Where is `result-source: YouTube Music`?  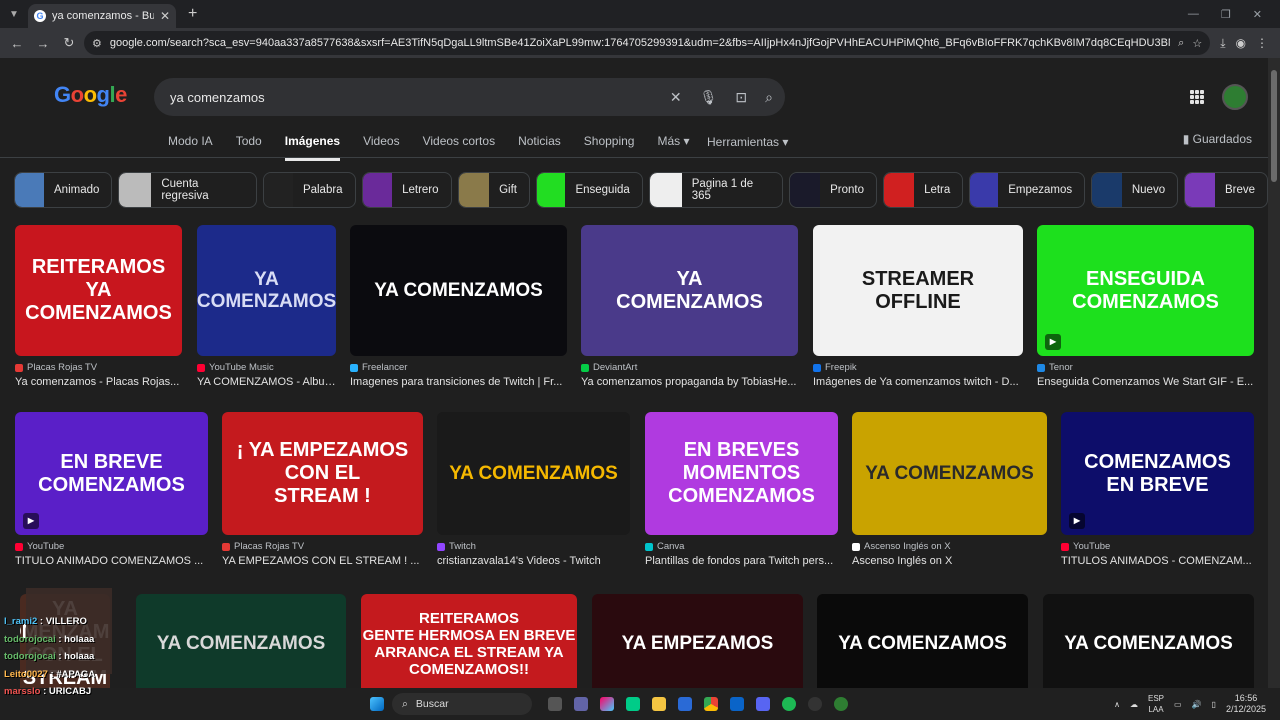
result-source: YouTube Music is located at coordinates (266, 367).